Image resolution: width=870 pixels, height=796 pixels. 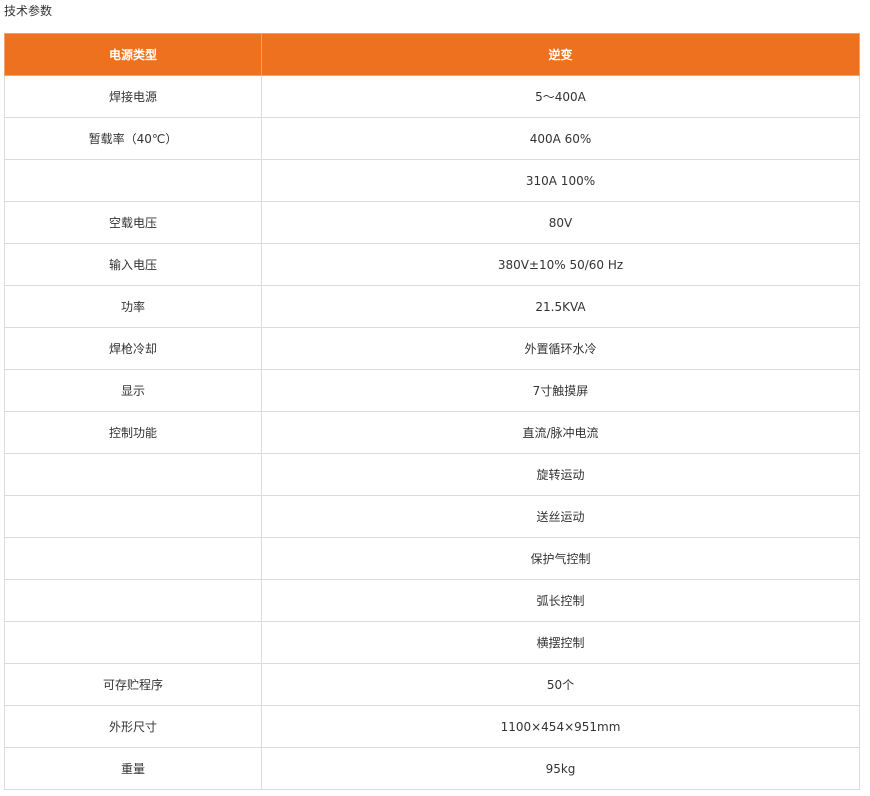 I want to click on spec-table-header: 电源类型 逆变, so click(x=432, y=54).